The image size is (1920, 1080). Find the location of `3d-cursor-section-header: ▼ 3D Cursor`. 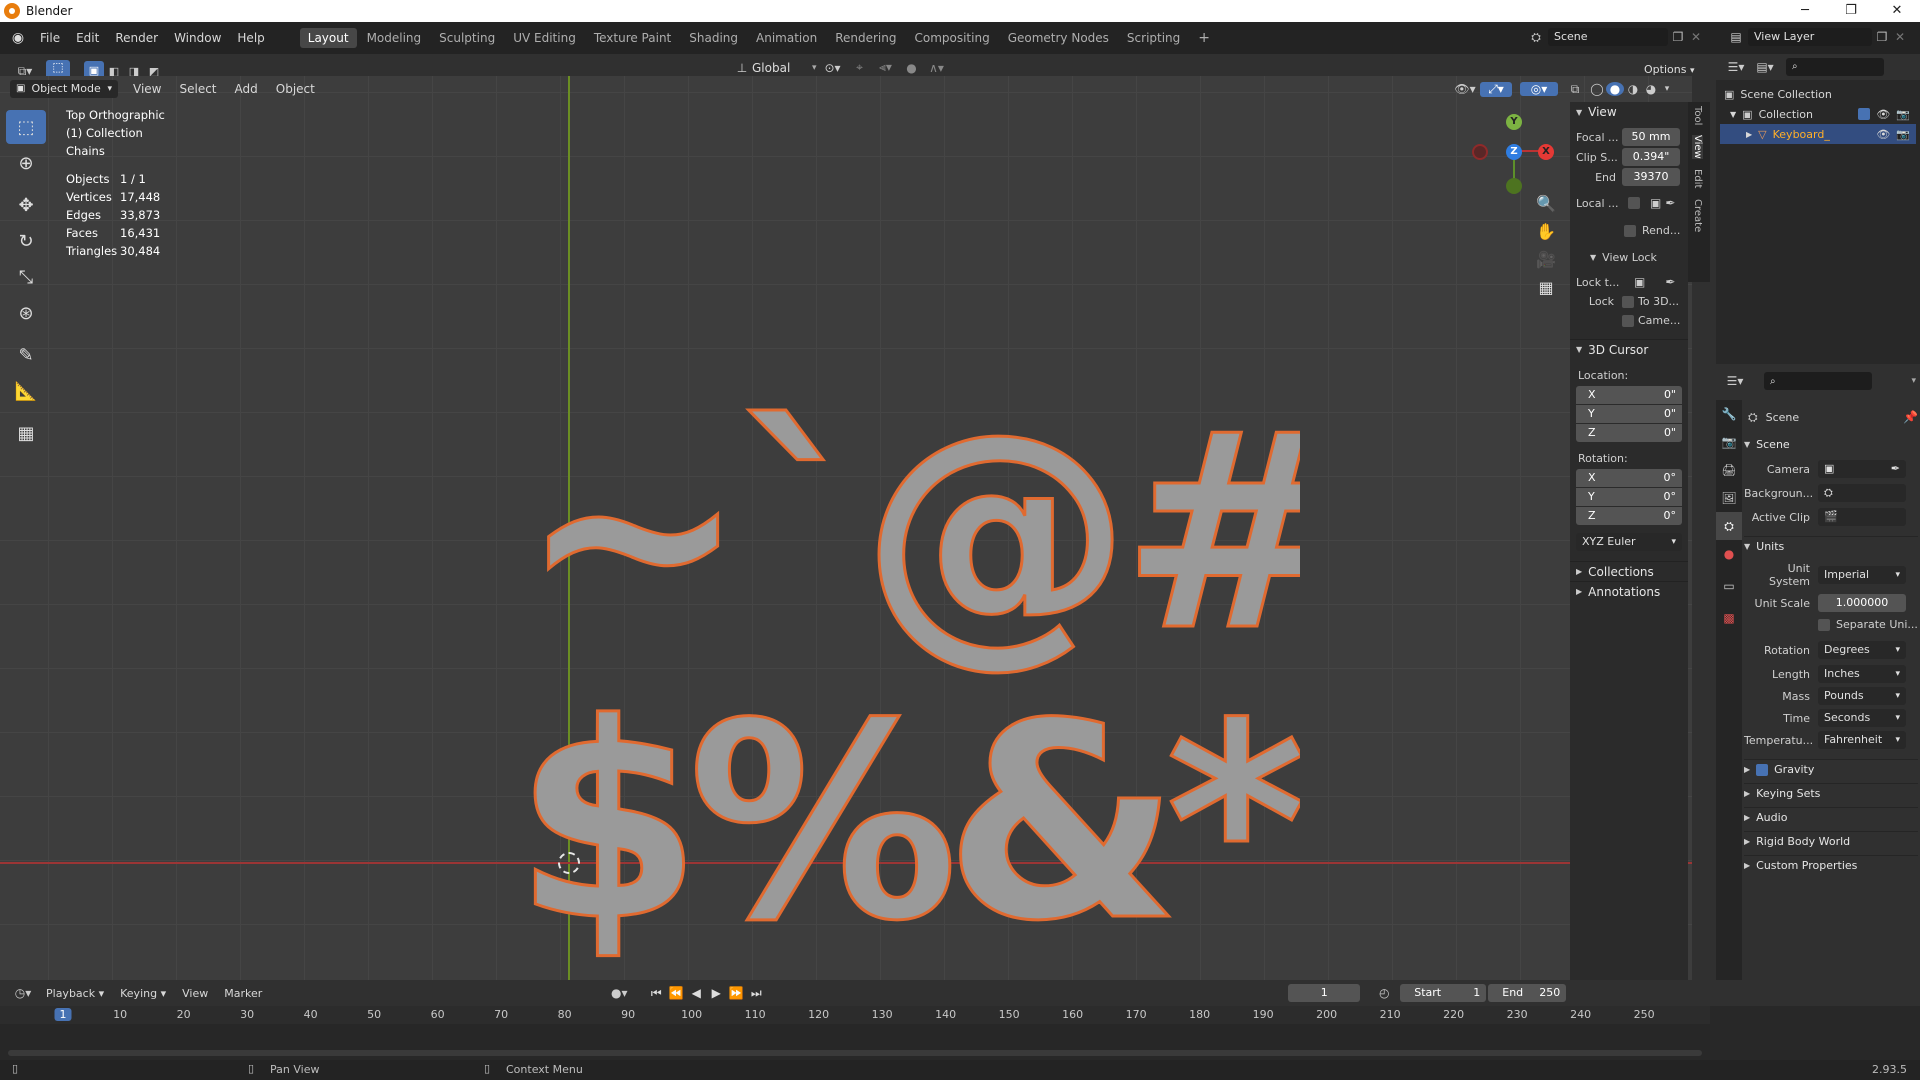

3d-cursor-section-header: ▼ 3D Cursor is located at coordinates (1629, 349).